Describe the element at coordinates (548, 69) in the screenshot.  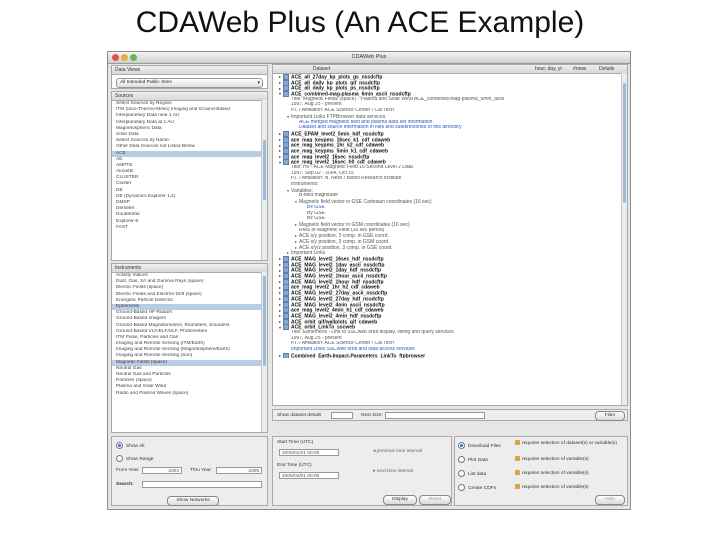
I see `col-hour: hour, day, yr` at that location.